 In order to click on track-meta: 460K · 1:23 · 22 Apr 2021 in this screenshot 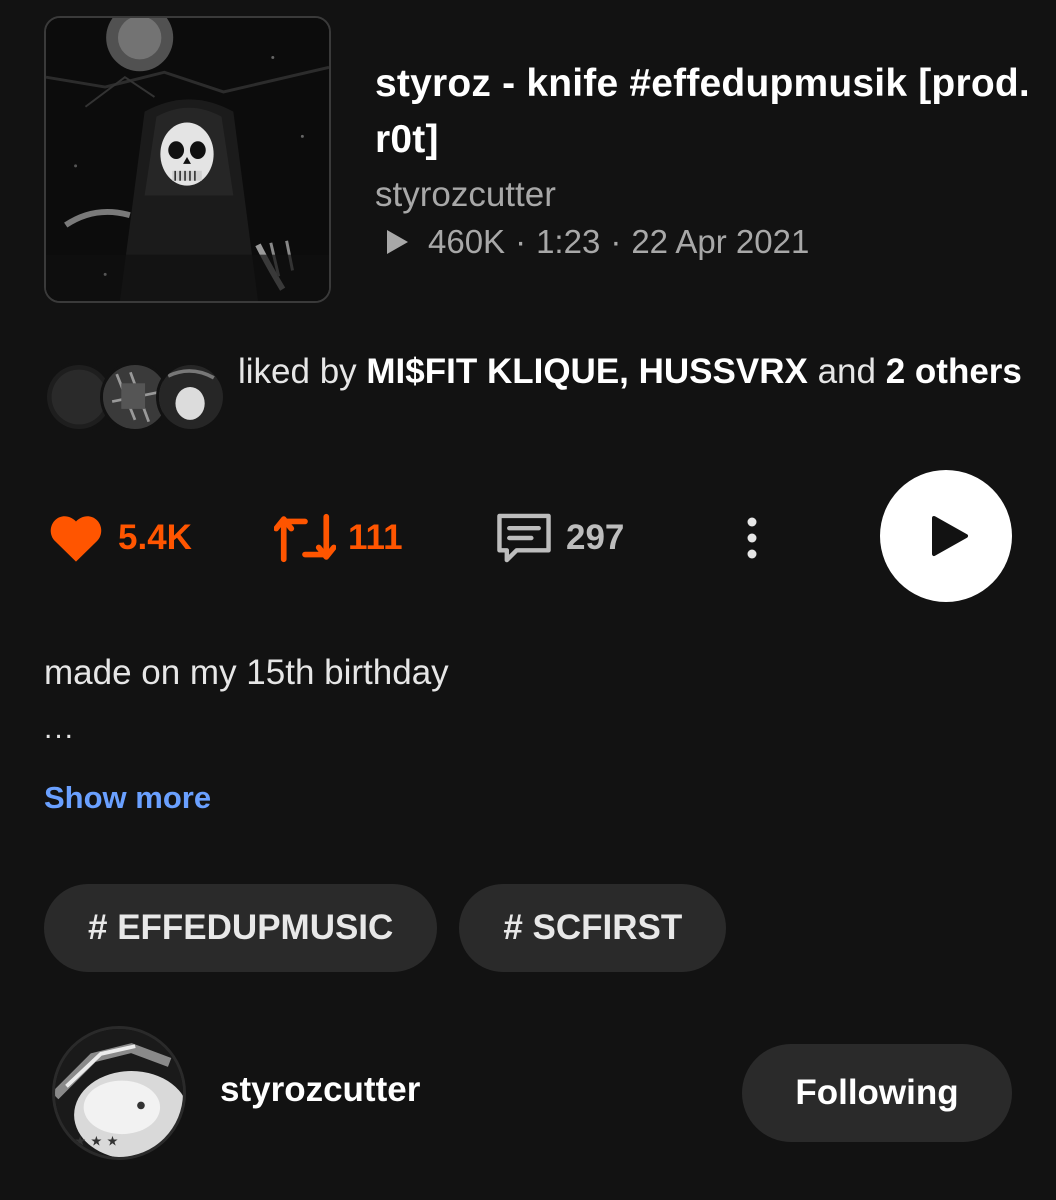, I will do `click(705, 242)`.